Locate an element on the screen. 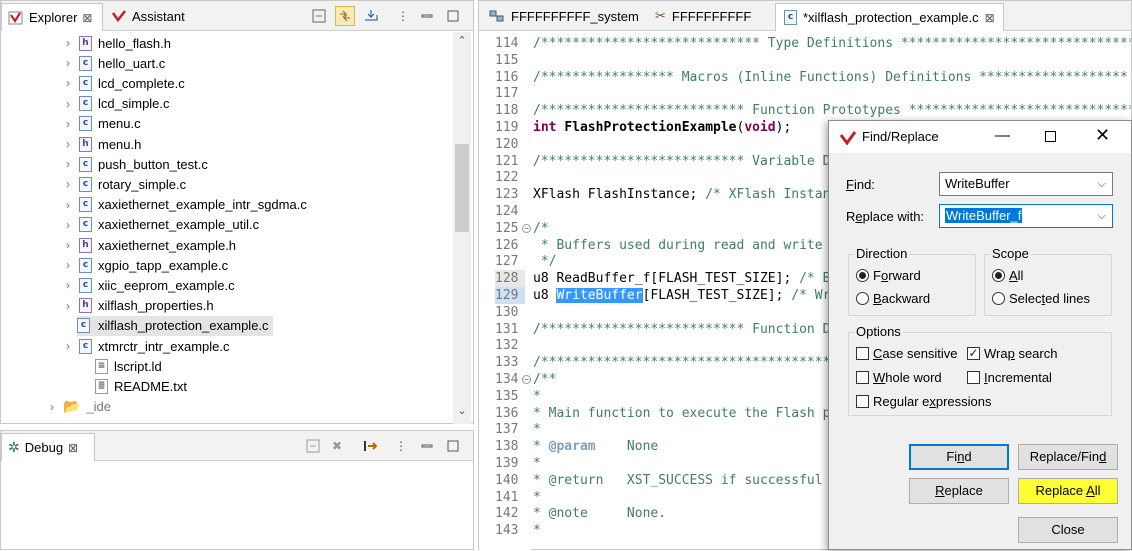 The width and height of the screenshot is (1132, 551). code-line: * @note None. is located at coordinates (599, 513).